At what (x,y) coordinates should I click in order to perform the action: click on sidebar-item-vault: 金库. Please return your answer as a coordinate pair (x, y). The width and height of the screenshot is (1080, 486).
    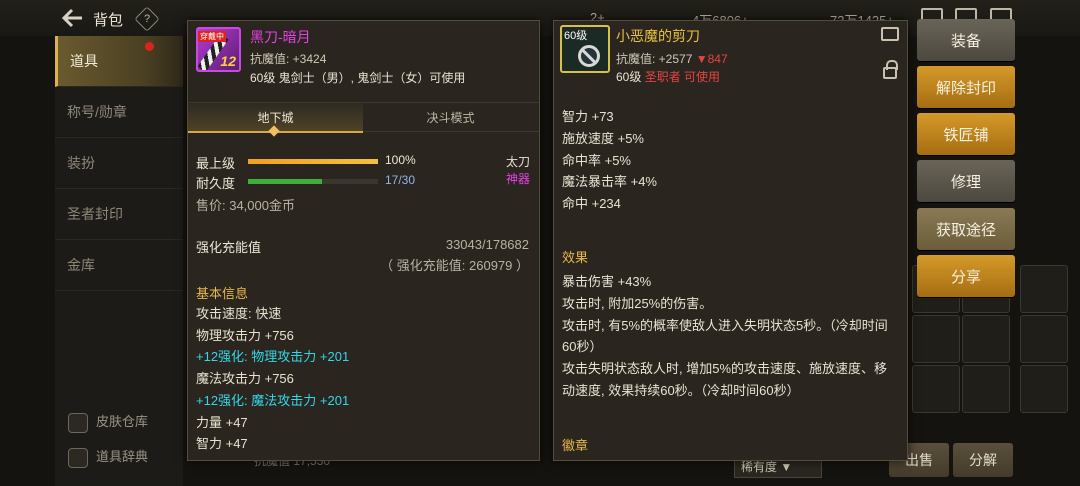
    Looking at the image, I should click on (119, 265).